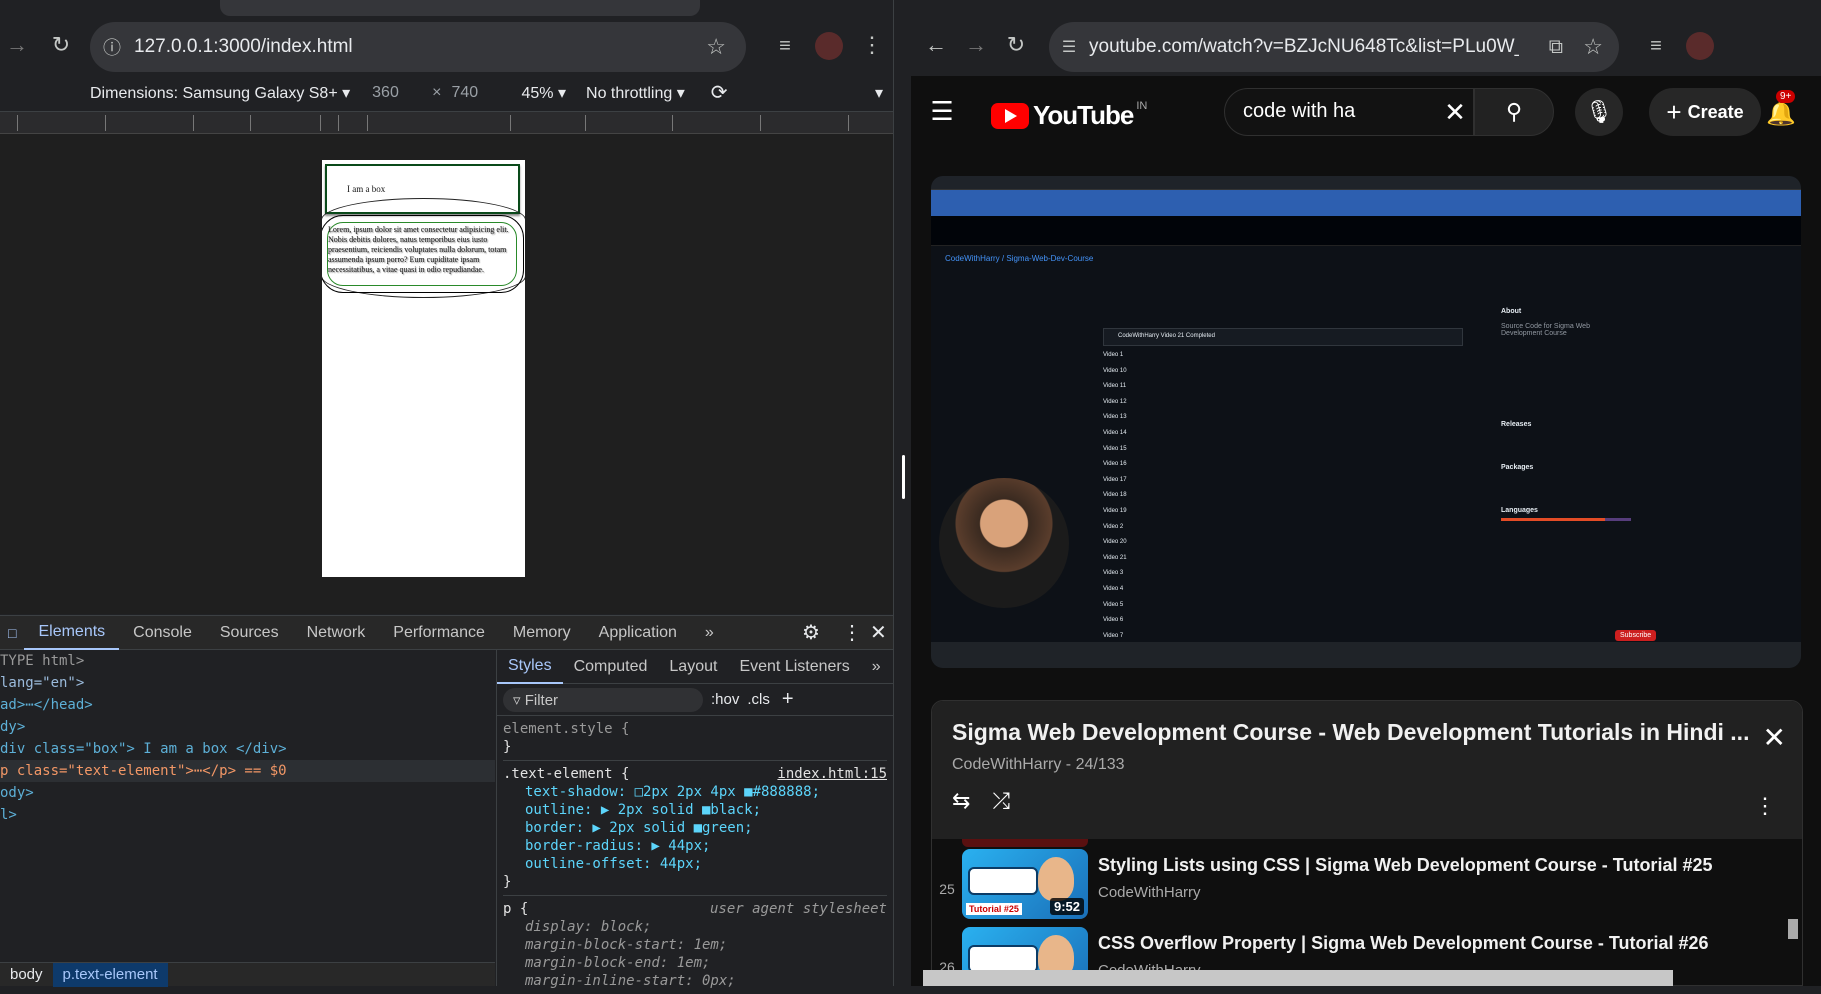 The height and width of the screenshot is (994, 1821). Describe the element at coordinates (247, 727) in the screenshot. I see `dom-line: dy>` at that location.